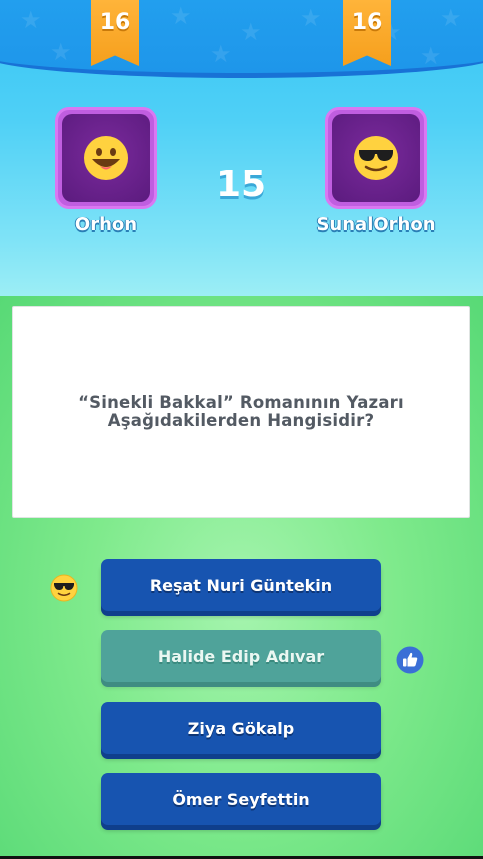 This screenshot has height=859, width=483. I want to click on top-banner: ★★ ★★ ★★ ★★ ★★, so click(241, 39).